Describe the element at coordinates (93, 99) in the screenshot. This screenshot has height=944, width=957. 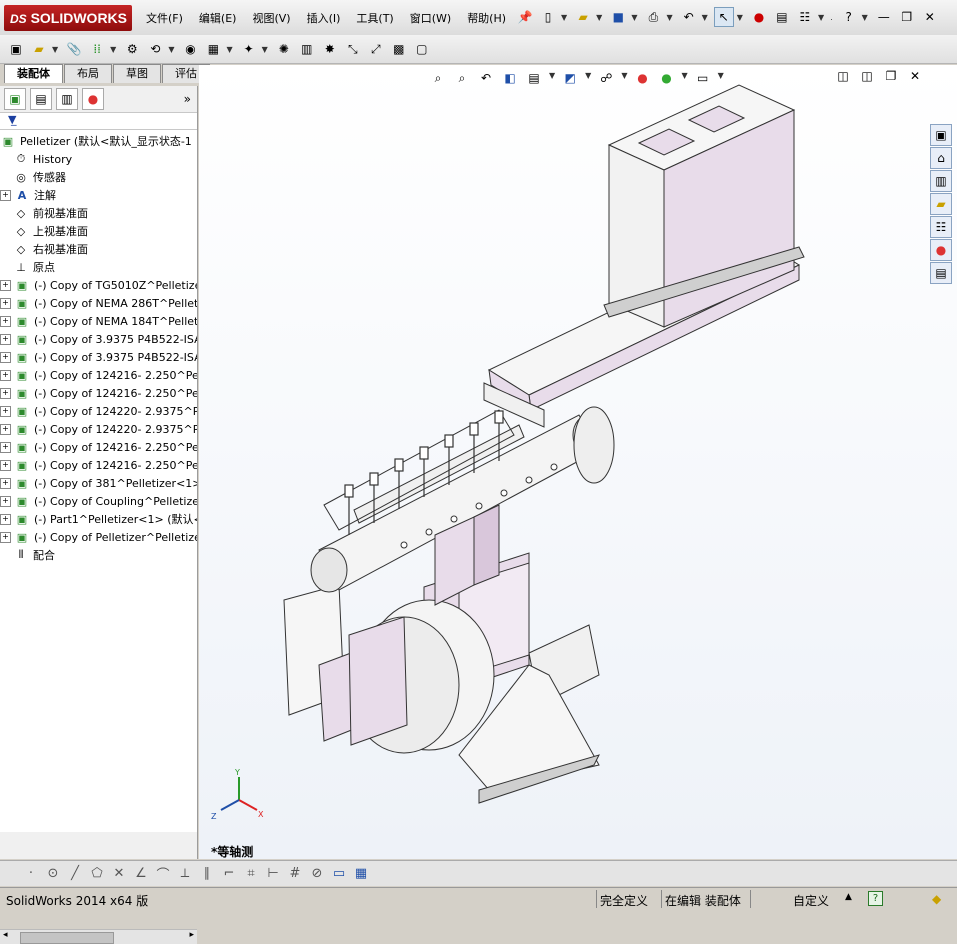
I see `appearance-manager-icon: ●` at that location.